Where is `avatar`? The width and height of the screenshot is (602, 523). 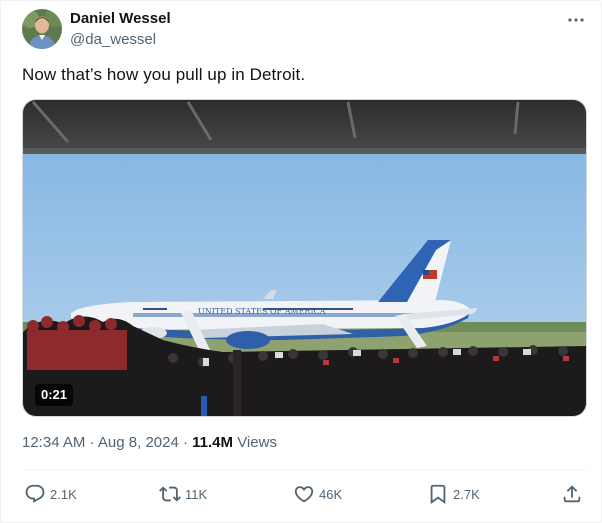 avatar is located at coordinates (42, 29).